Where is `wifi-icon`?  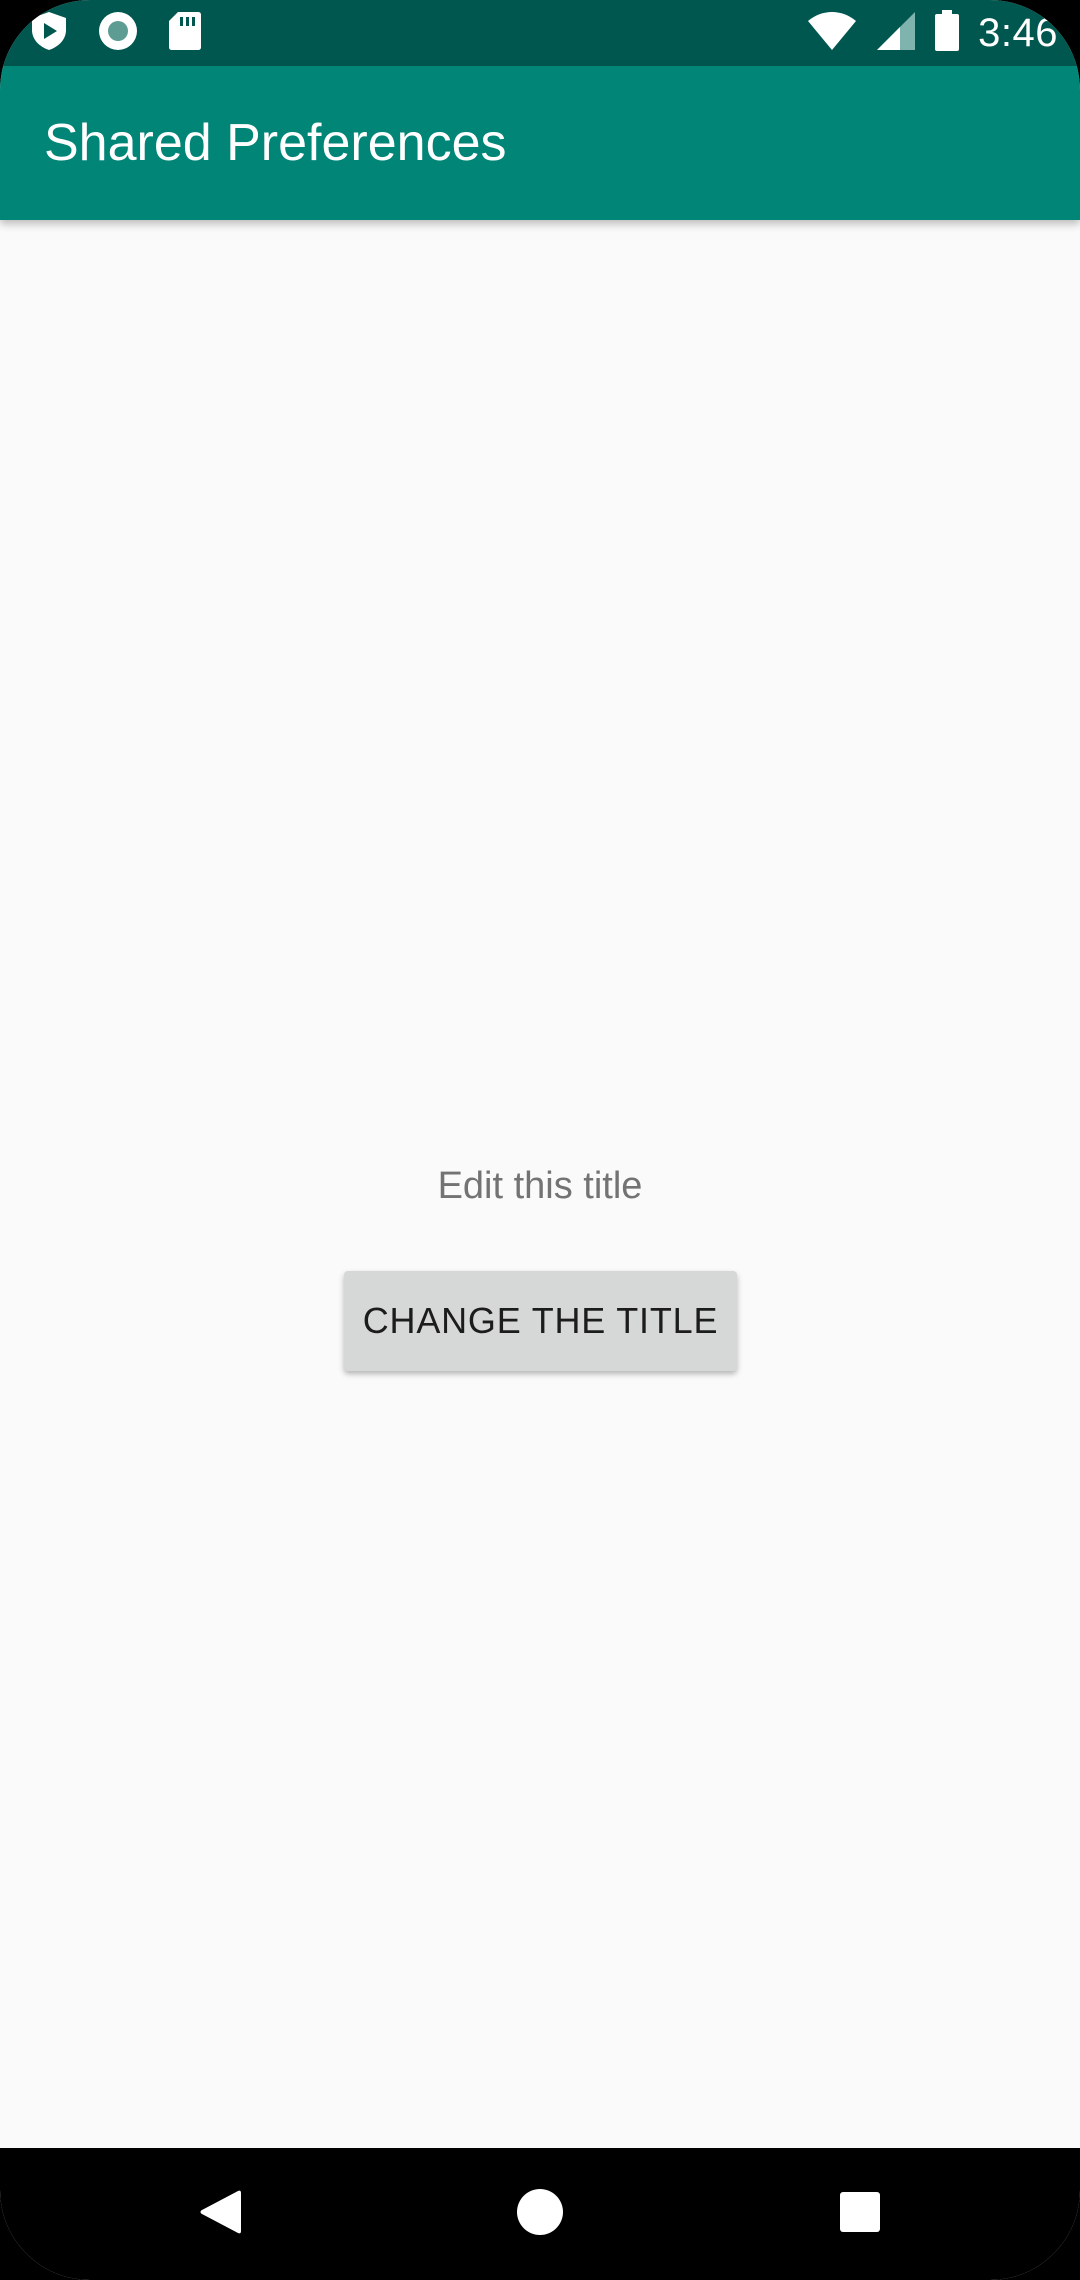 wifi-icon is located at coordinates (832, 33).